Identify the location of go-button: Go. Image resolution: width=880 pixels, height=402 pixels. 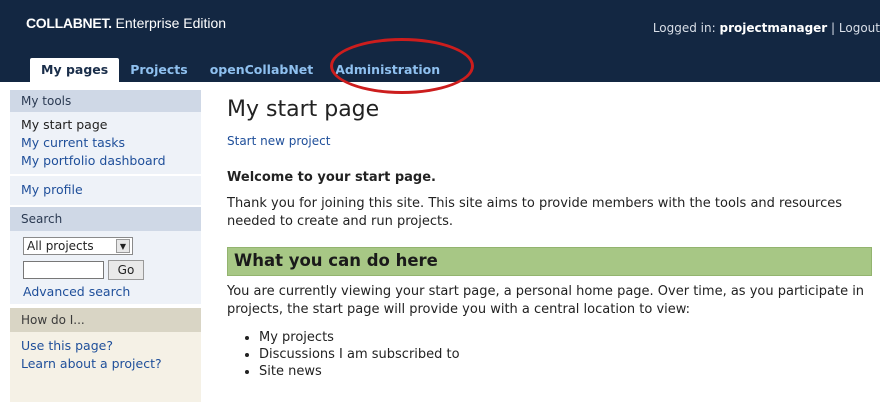
(126, 270).